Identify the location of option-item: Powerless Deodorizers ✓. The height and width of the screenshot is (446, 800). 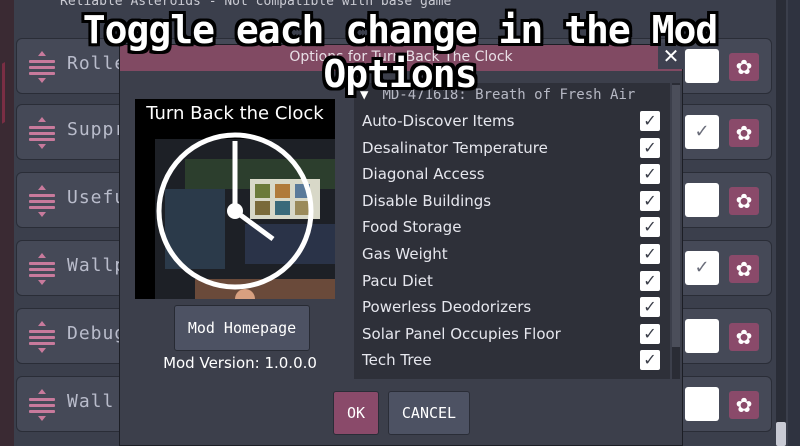
(515, 308).